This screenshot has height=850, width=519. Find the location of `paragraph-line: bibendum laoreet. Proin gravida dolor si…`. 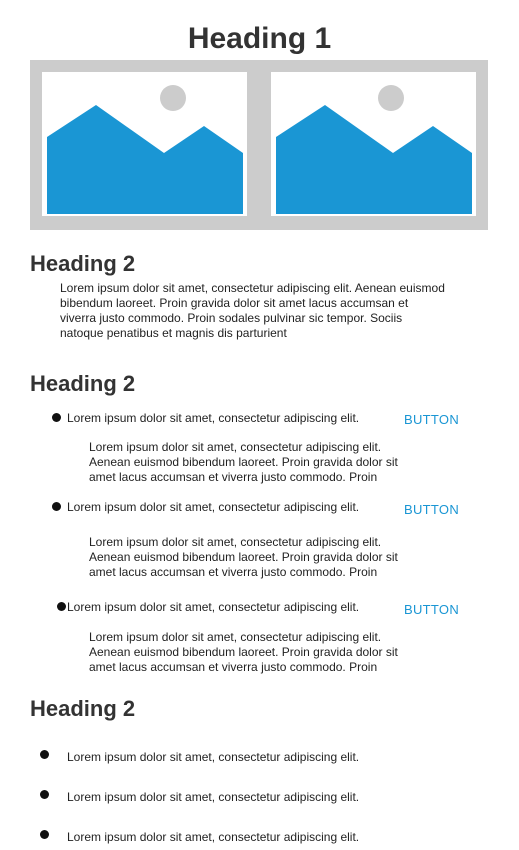

paragraph-line: bibendum laoreet. Proin gravida dolor si… is located at coordinates (234, 303).